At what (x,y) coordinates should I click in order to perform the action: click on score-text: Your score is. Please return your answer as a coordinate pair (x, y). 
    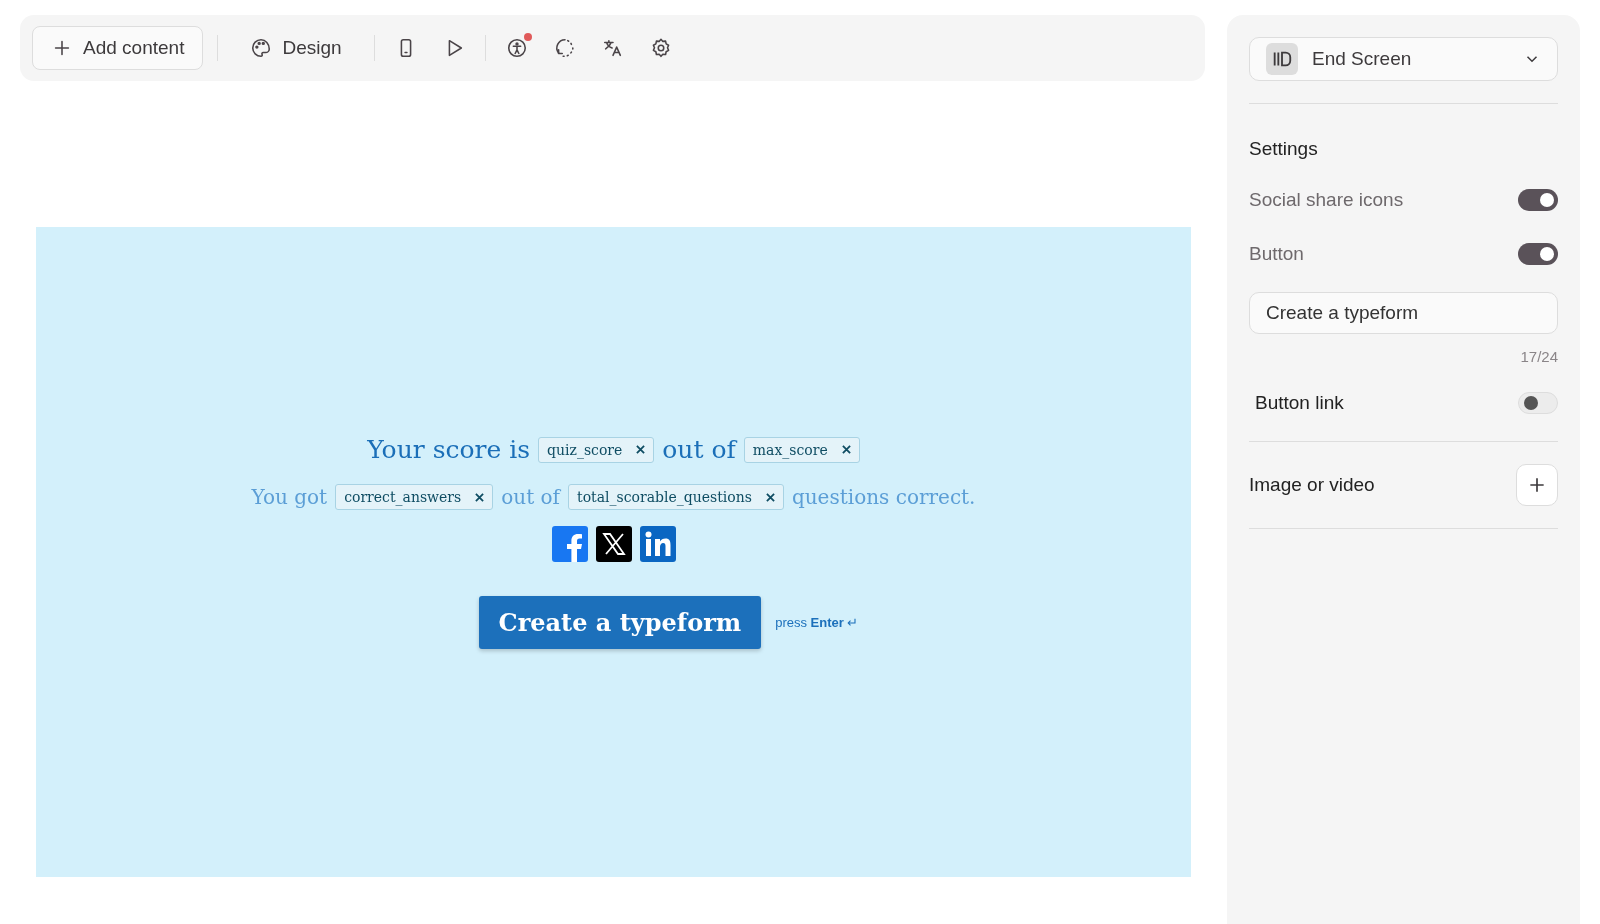
    Looking at the image, I should click on (449, 449).